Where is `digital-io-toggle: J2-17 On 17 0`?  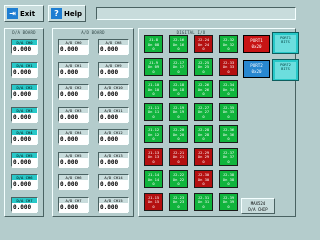 digital-io-toggle: J2-17 On 17 0 is located at coordinates (178, 66).